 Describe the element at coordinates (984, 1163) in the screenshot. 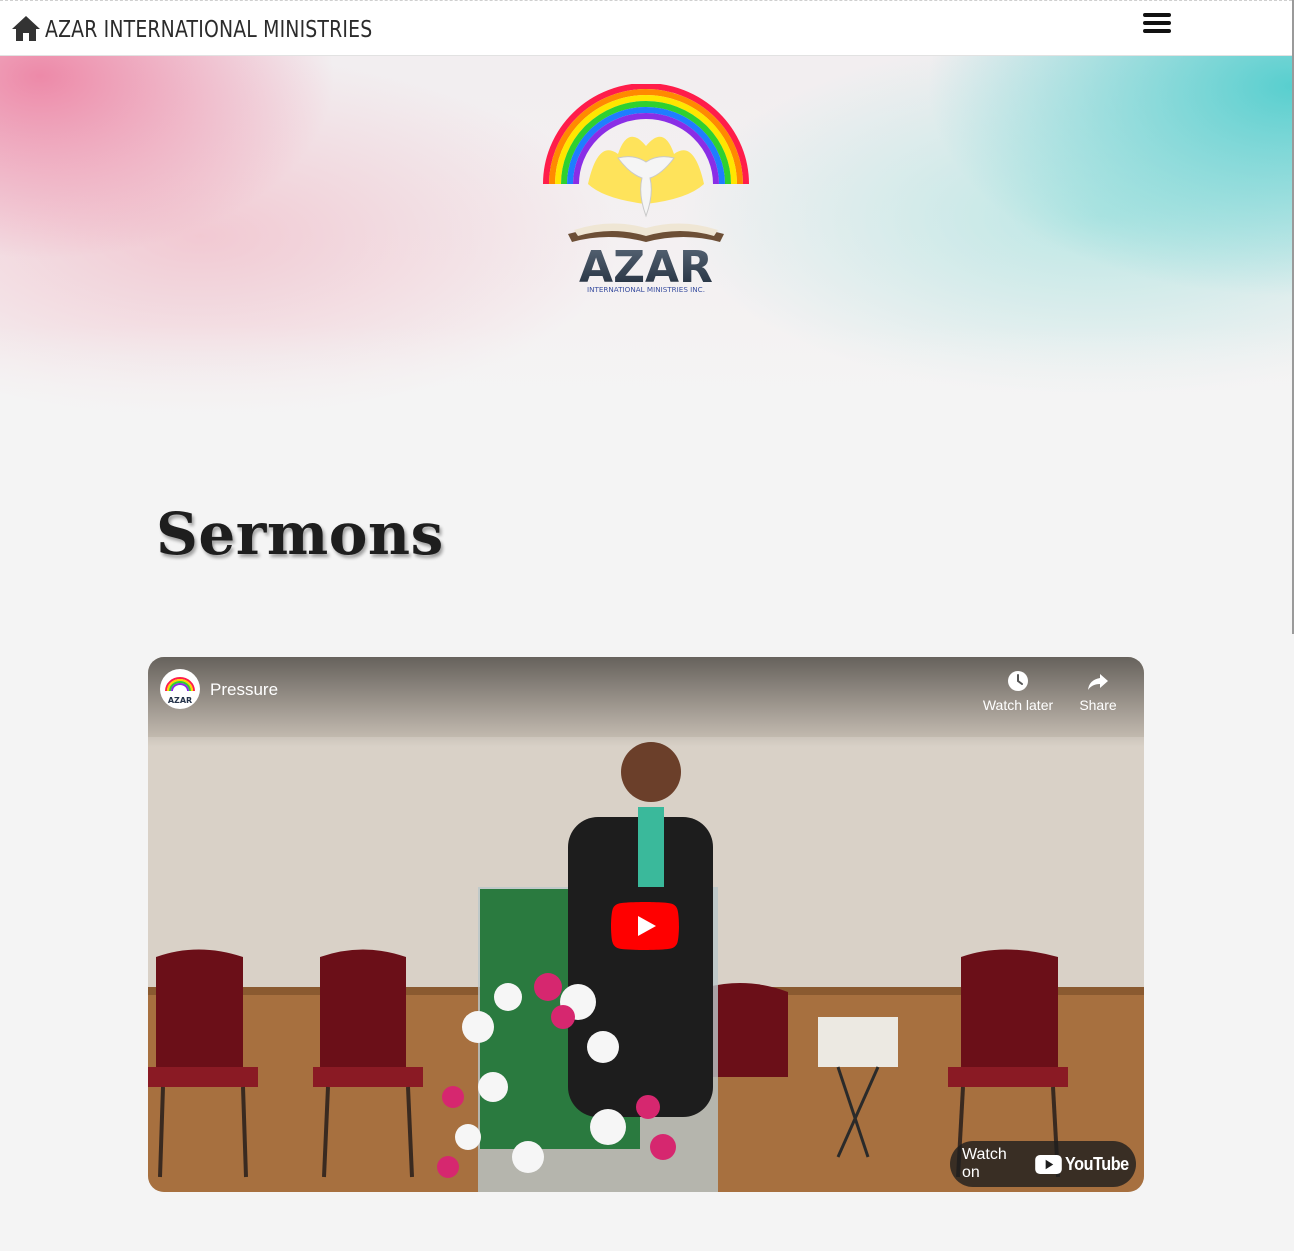

I see `watch-on-label: Watch on` at that location.